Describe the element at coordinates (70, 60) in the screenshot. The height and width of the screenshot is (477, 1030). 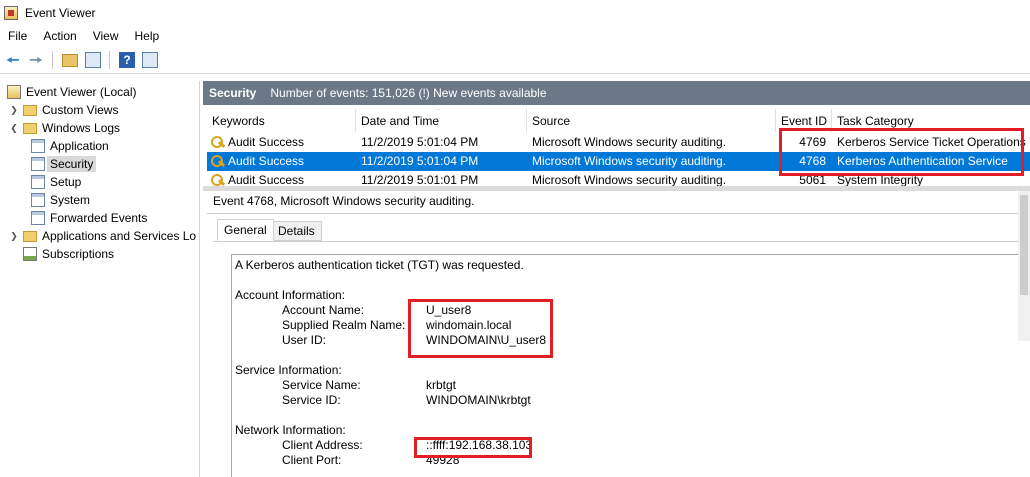
I see `up-folder-icon` at that location.